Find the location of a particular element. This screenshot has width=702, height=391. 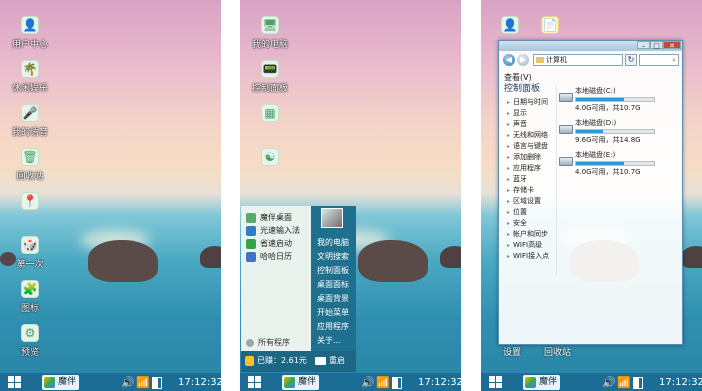

address-toolbar: ◀ ▶ 计算机 ↻ ⌕ is located at coordinates (590, 60).